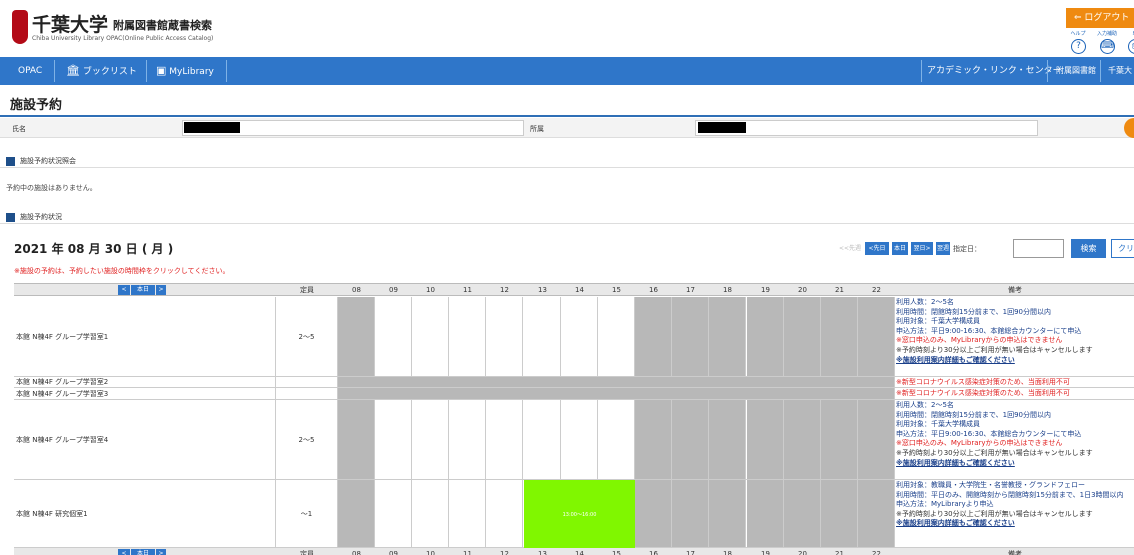 This screenshot has height=555, width=1134. Describe the element at coordinates (185, 71) in the screenshot. I see `nav-mylibrary: ▣ MyLibrary` at that location.